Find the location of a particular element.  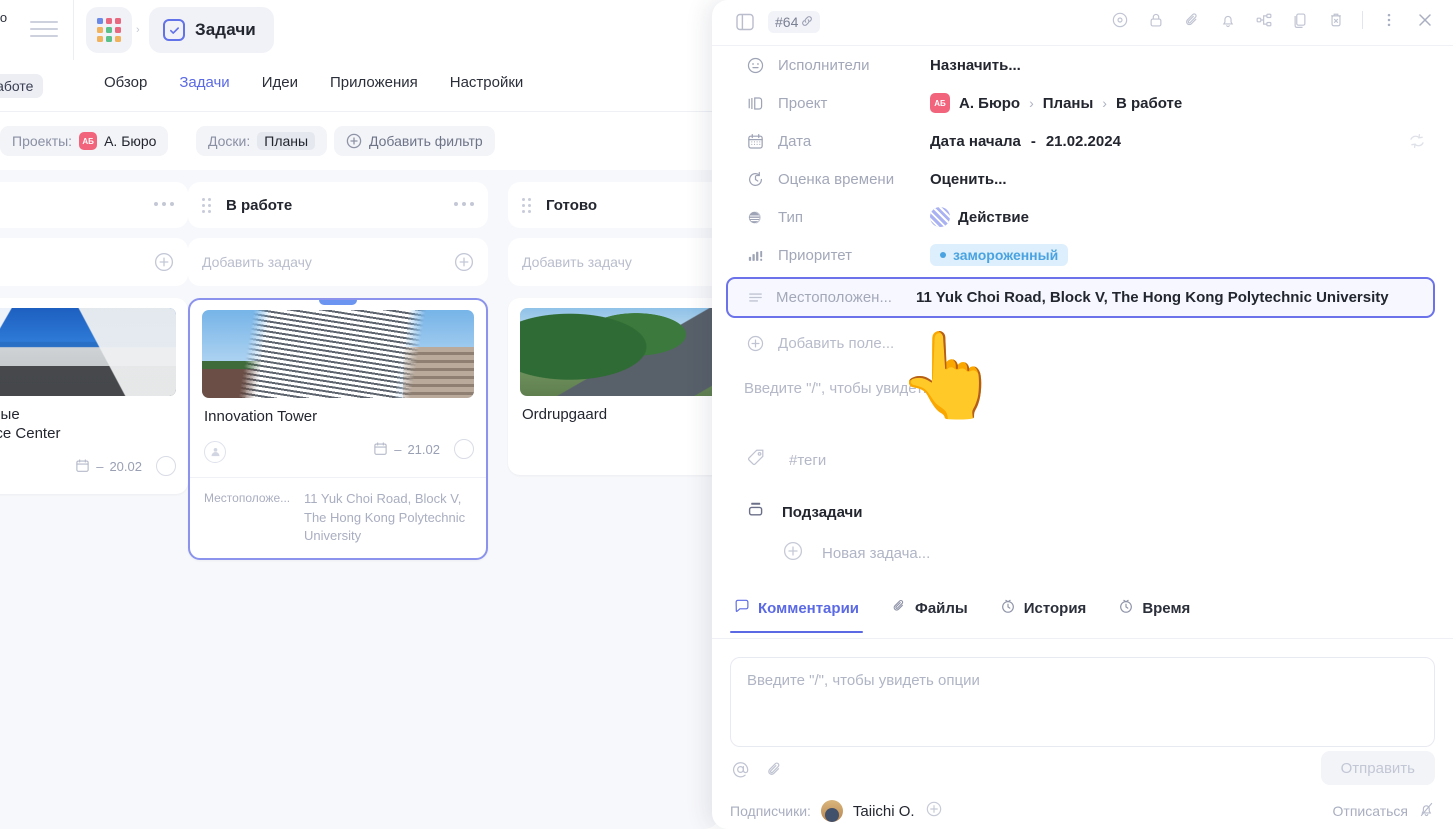

time-estimate-icon is located at coordinates (755, 179).